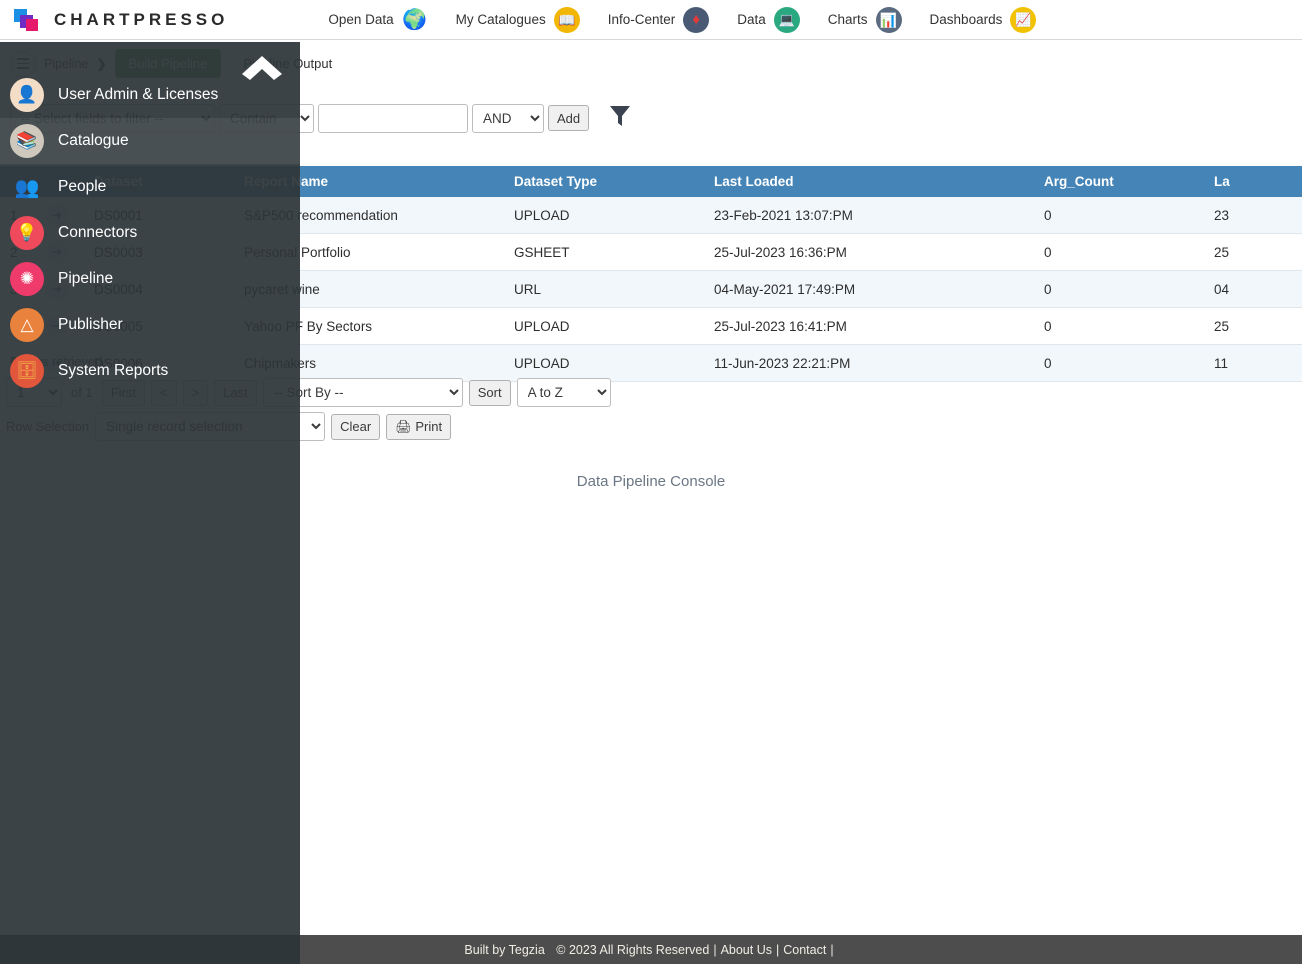 This screenshot has width=1302, height=964. Describe the element at coordinates (113, 370) in the screenshot. I see `sidebar-item-label: System Reports` at that location.